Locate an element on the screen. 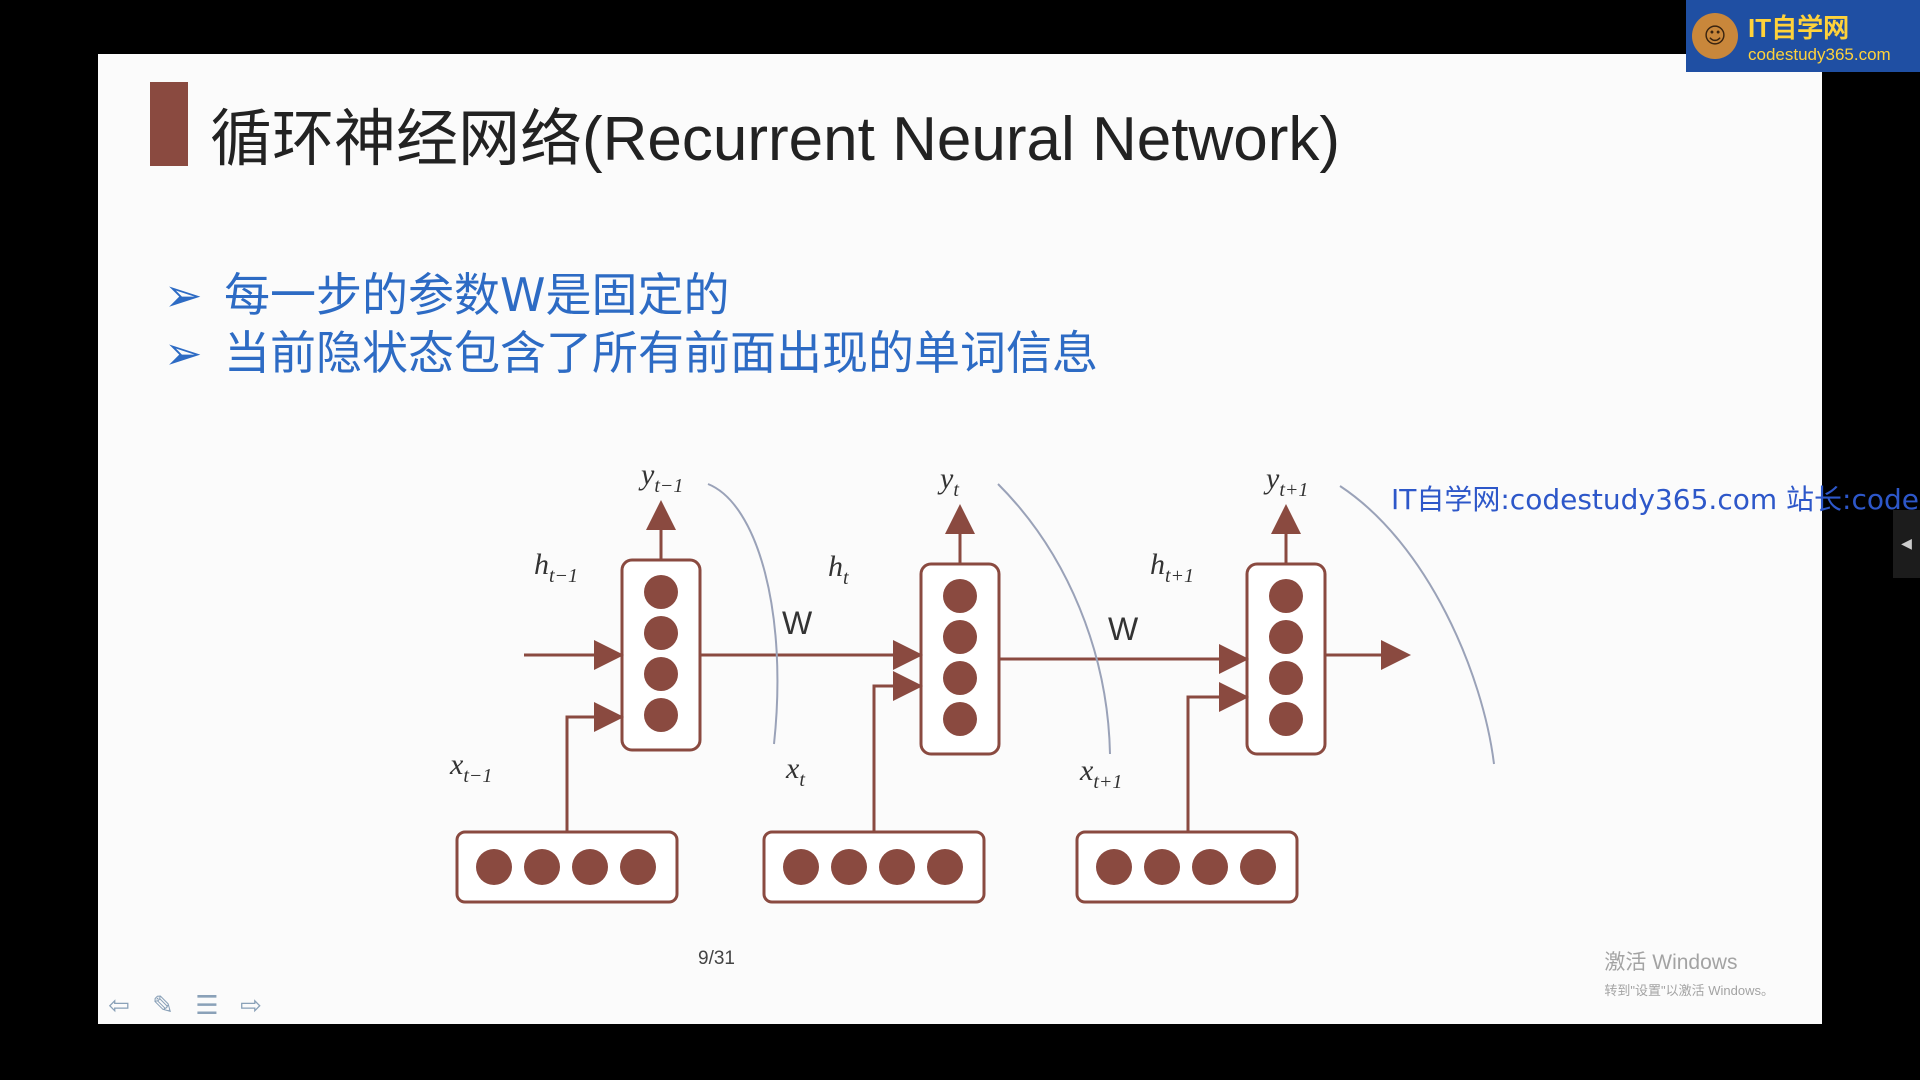  windows-activation-watermark: 激活 Windows 转到"设置"以激活 Windows。 is located at coordinates (1689, 972).